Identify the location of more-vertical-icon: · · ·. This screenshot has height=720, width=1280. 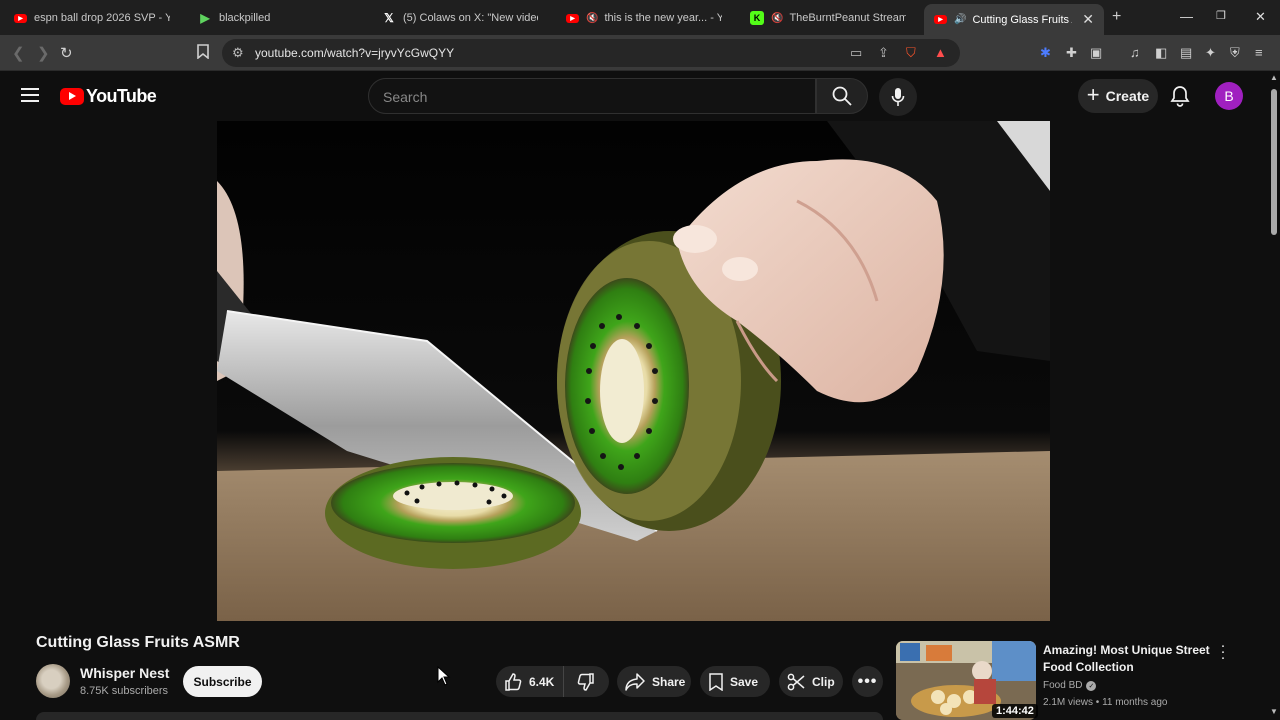
(1223, 651).